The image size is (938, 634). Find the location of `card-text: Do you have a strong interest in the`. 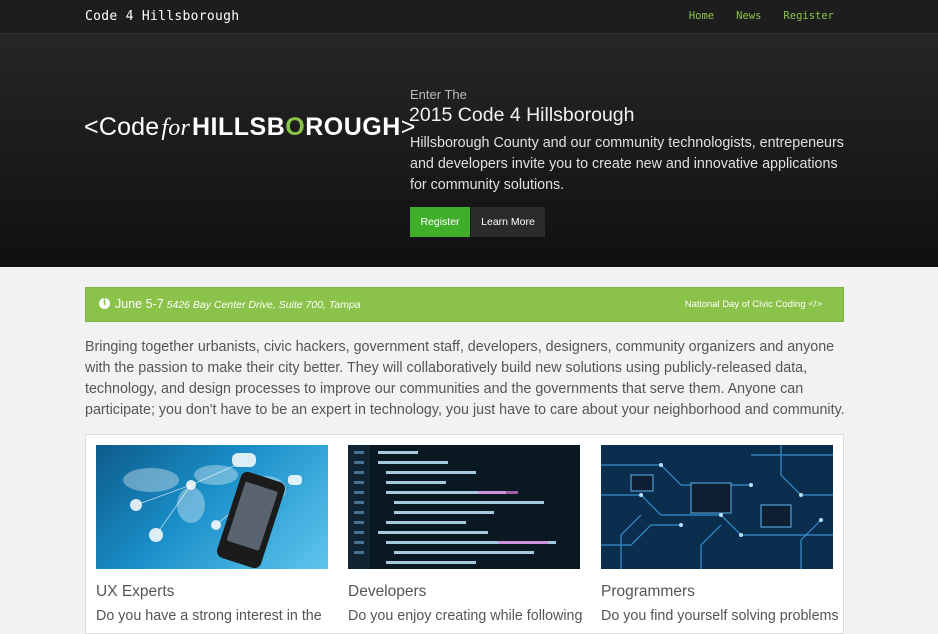

card-text: Do you have a strong interest in the is located at coordinates (209, 616).